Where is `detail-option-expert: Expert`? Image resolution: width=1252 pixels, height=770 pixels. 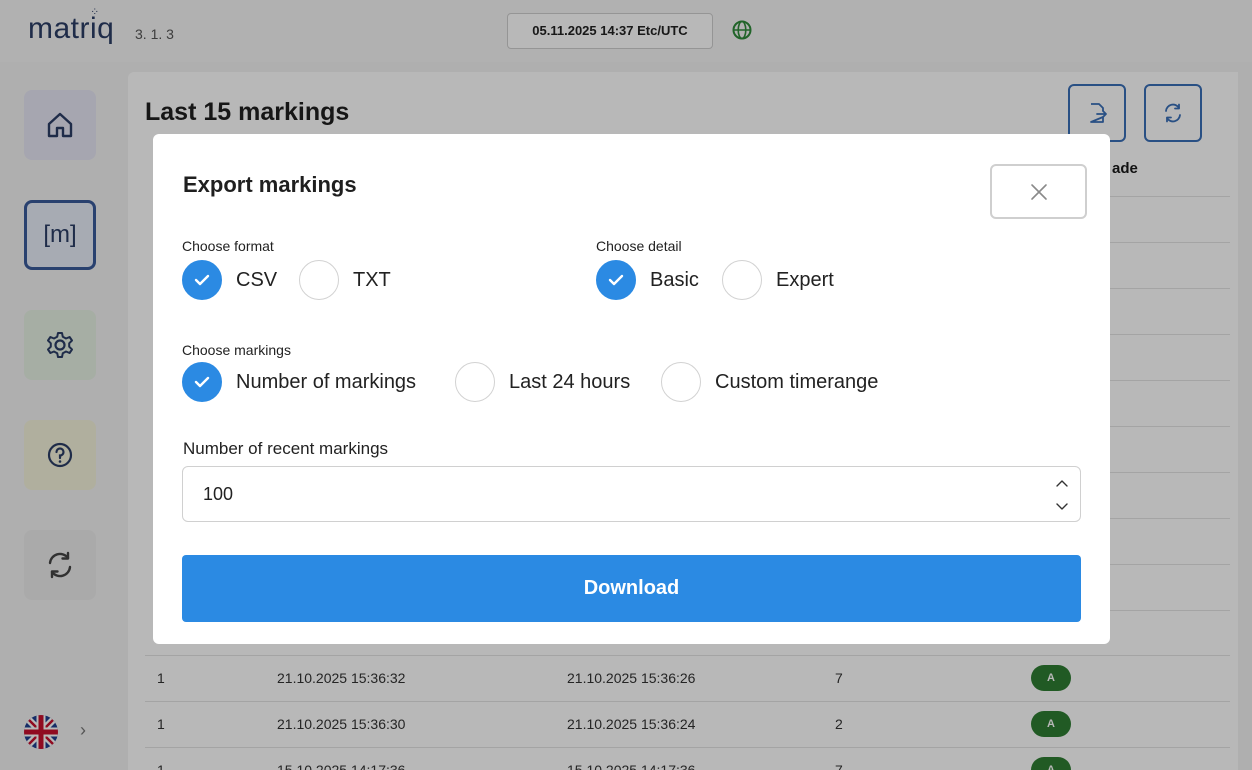 detail-option-expert: Expert is located at coordinates (787, 280).